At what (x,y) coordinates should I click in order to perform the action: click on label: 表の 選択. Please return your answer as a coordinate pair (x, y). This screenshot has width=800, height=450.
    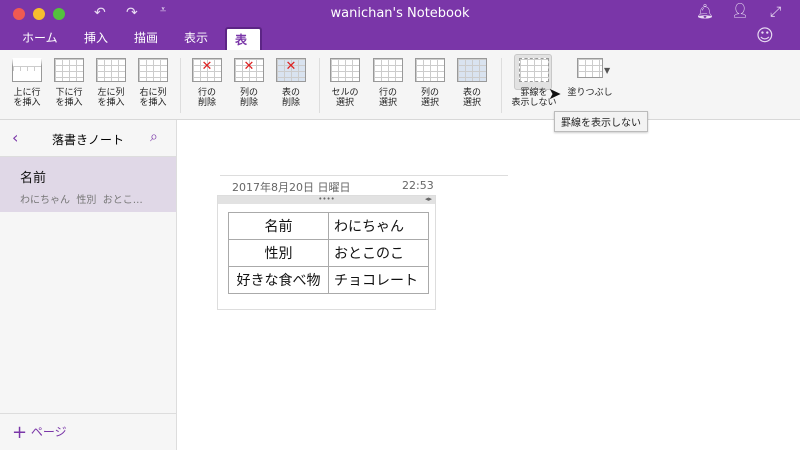
    Looking at the image, I should click on (471, 98).